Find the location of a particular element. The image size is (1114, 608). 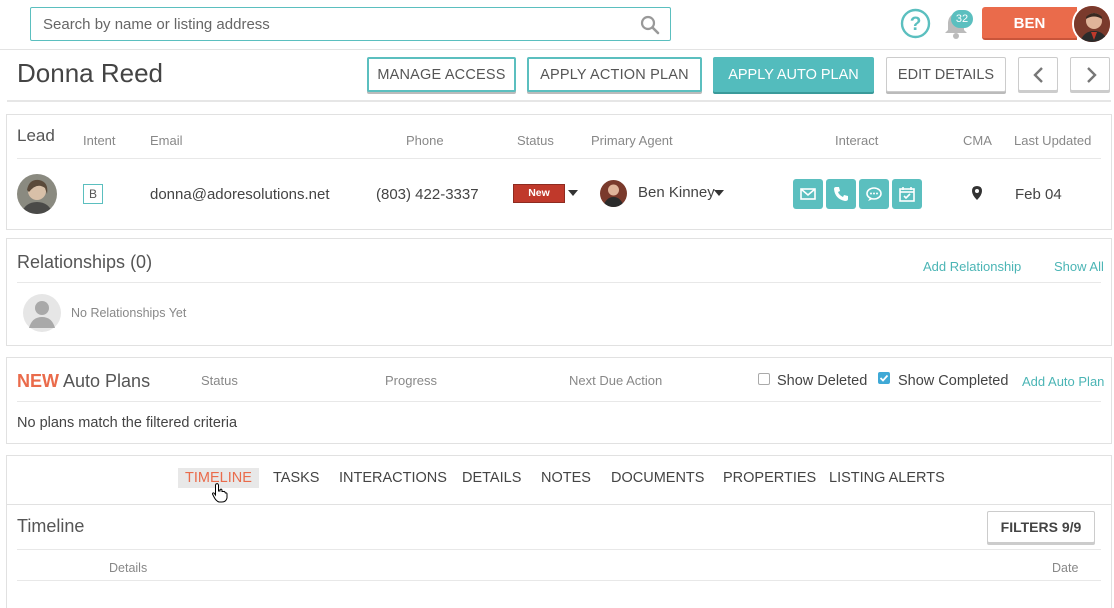

chat-icon is located at coordinates (874, 194).